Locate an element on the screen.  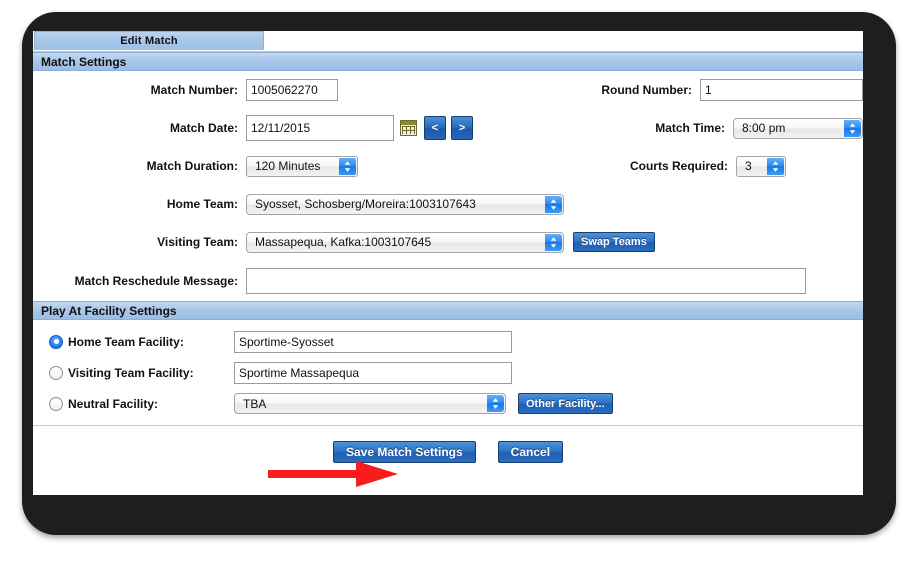
calendar-icon is located at coordinates (408, 128).